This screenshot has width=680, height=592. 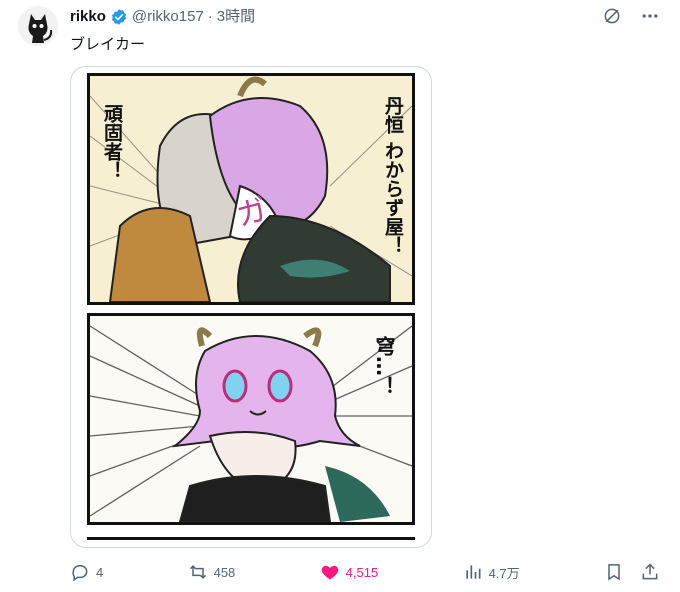 I want to click on verified-badge-icon, so click(x=119, y=17).